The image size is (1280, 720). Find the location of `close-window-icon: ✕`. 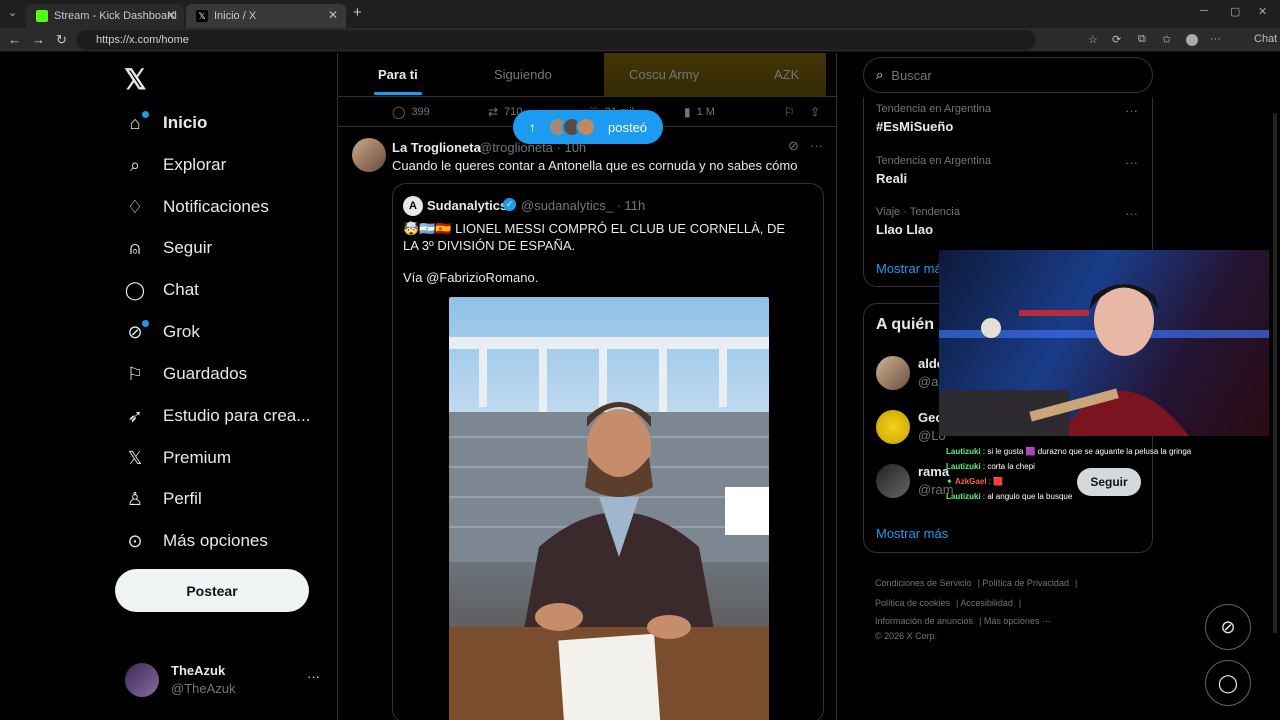

close-window-icon: ✕ is located at coordinates (1262, 11).